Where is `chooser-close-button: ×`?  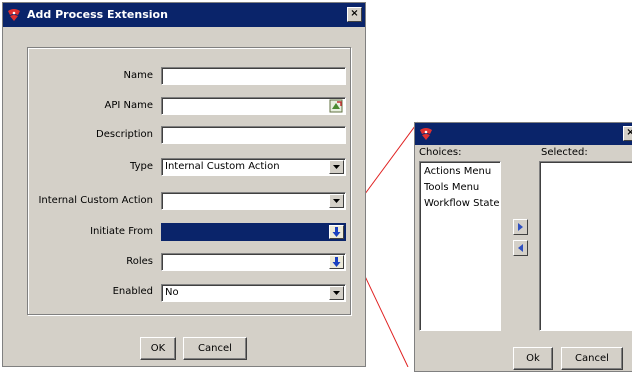
chooser-close-button: × is located at coordinates (627, 133).